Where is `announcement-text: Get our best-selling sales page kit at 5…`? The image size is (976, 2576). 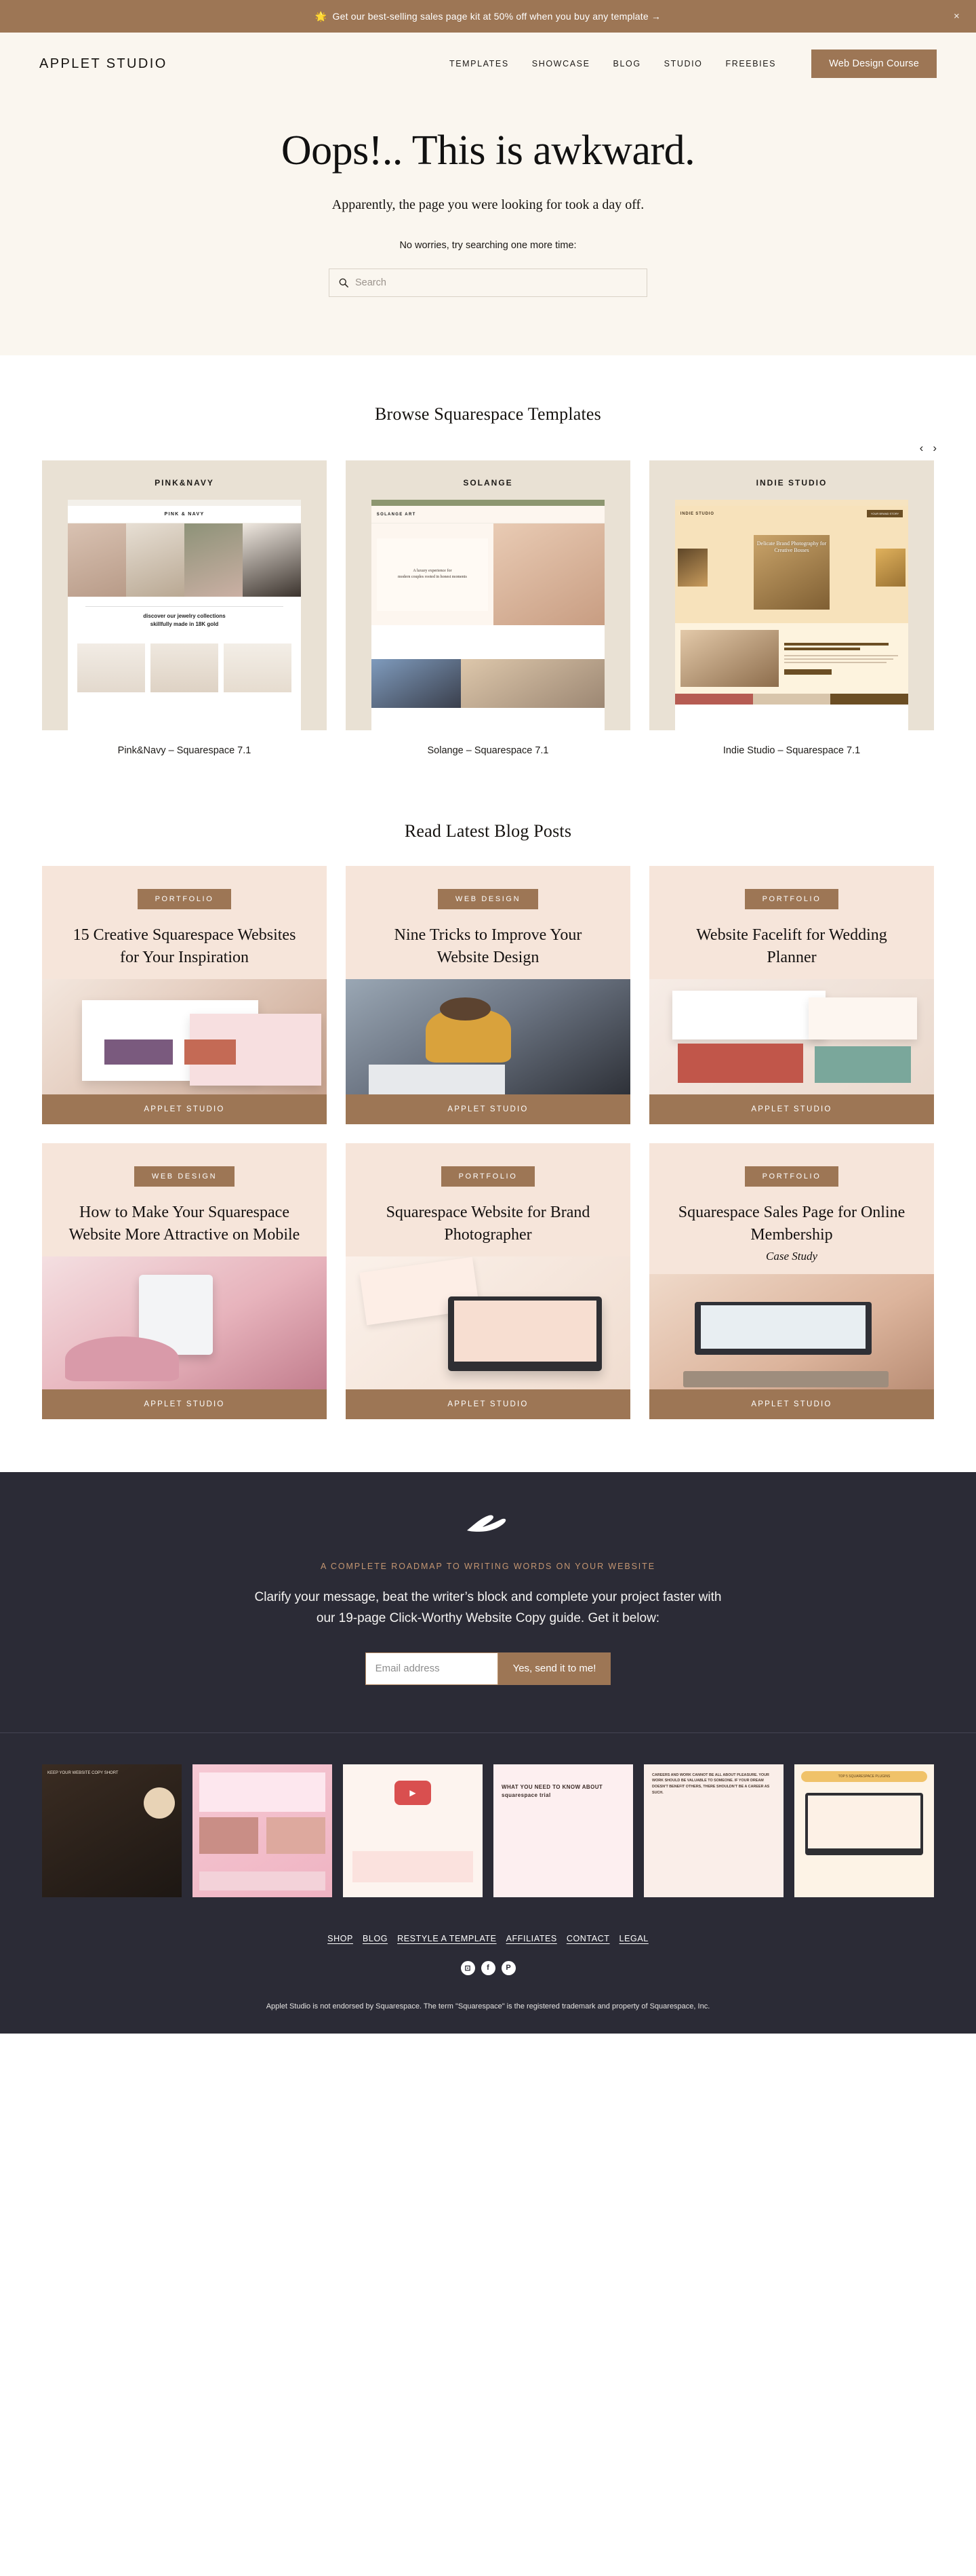 announcement-text: Get our best-selling sales page kit at 5… is located at coordinates (497, 17).